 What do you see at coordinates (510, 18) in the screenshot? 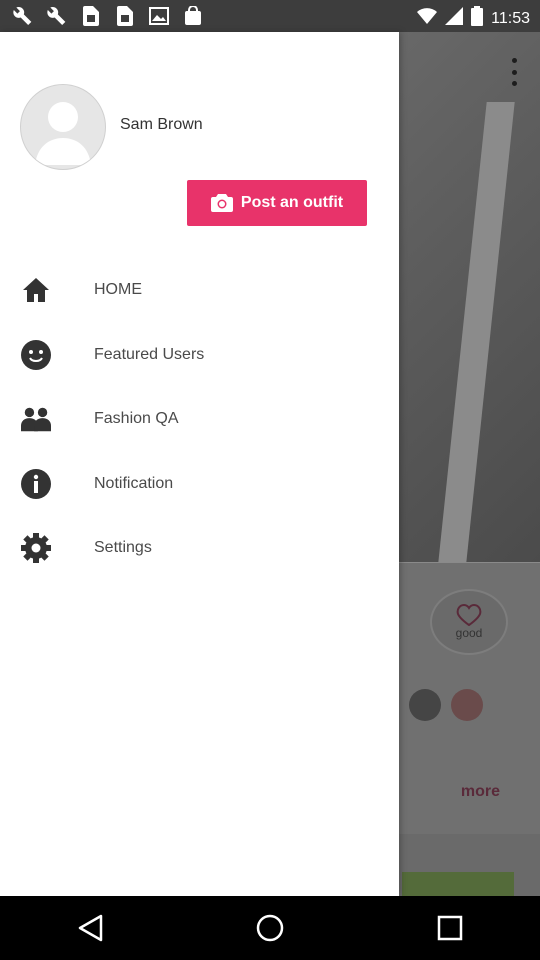
I see `status-time: 11:53` at bounding box center [510, 18].